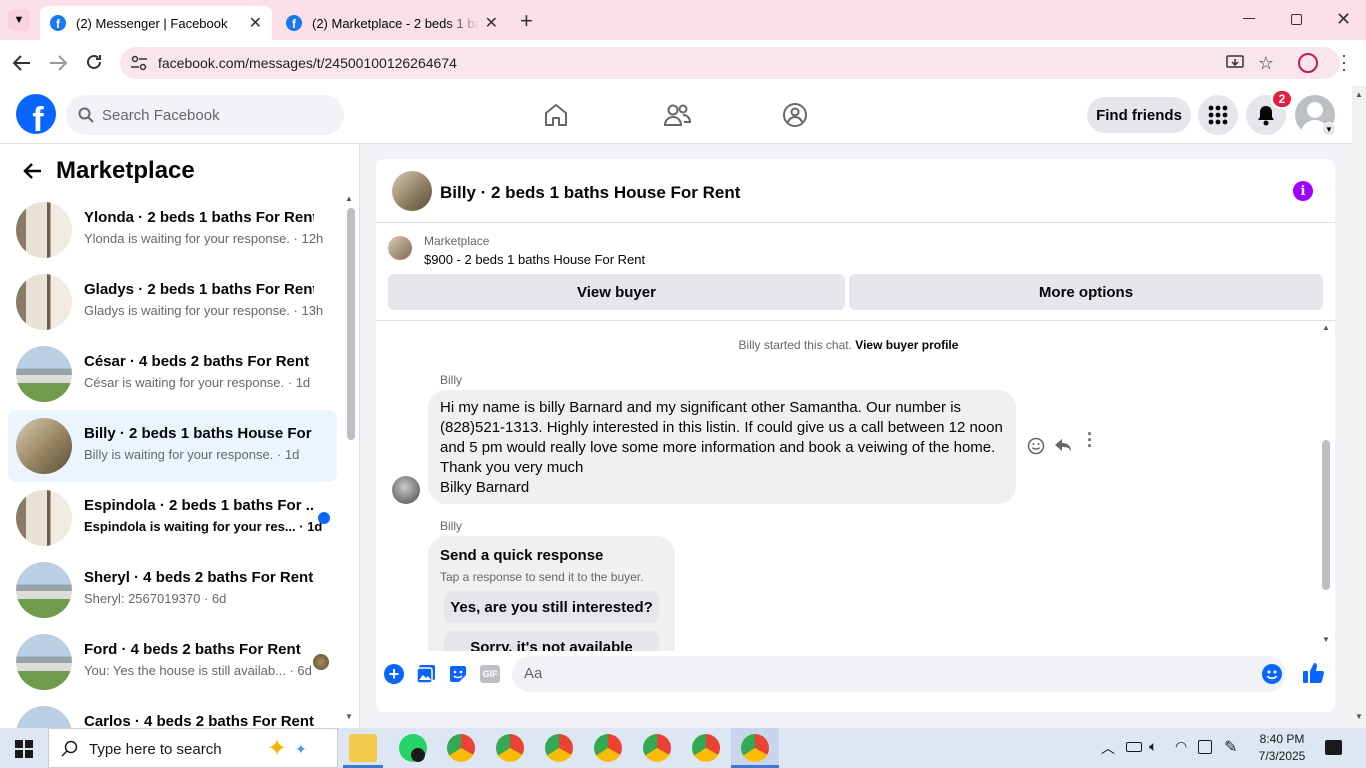 This screenshot has height=768, width=1366. What do you see at coordinates (795, 115) in the screenshot?
I see `groups-icon` at bounding box center [795, 115].